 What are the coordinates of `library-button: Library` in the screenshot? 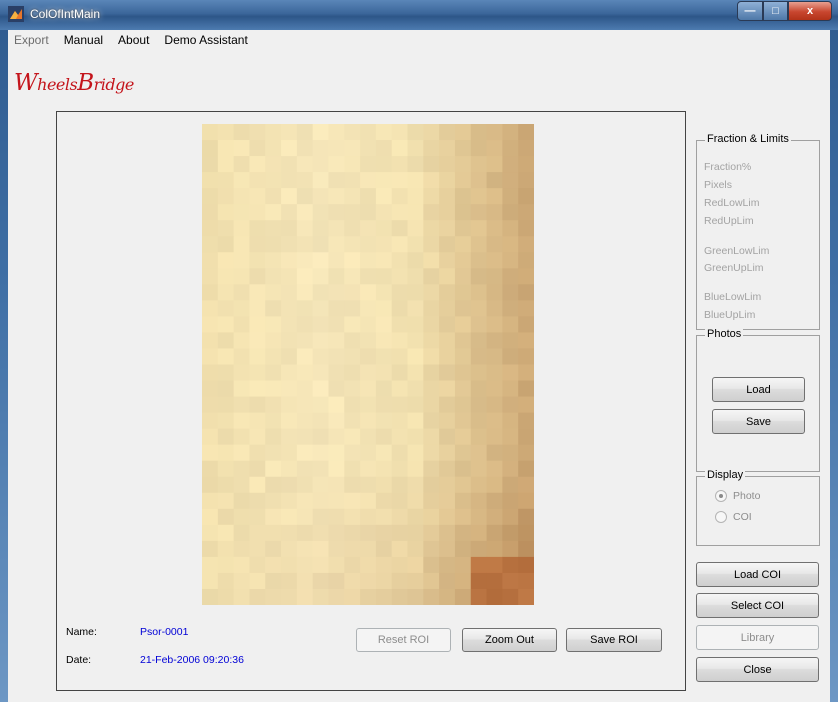 It's located at (757, 637).